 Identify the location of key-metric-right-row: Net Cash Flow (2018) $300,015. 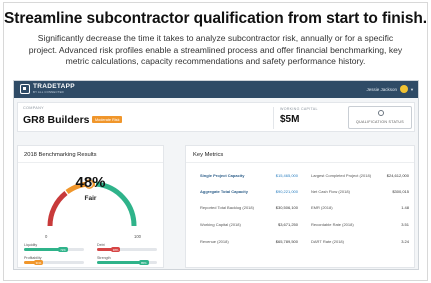
(360, 193).